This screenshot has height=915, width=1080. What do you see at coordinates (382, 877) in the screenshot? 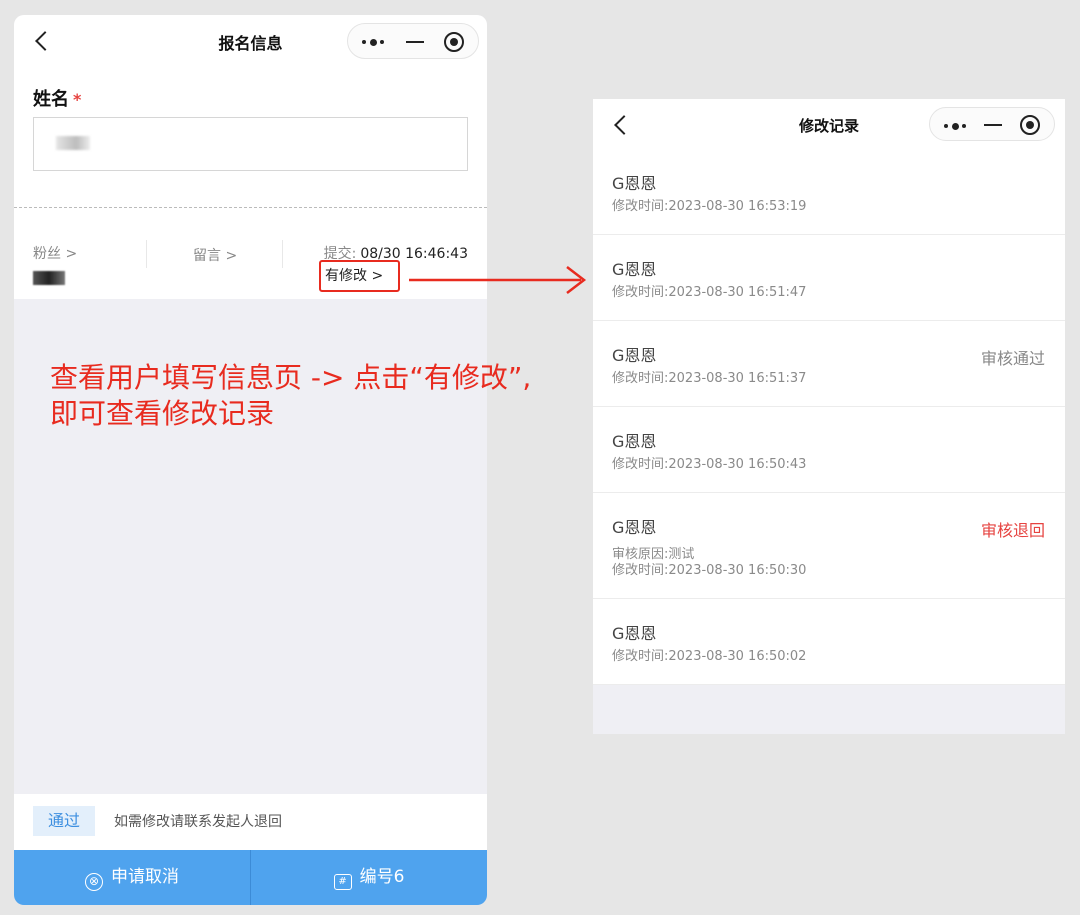
I see `number-label: 编号6` at bounding box center [382, 877].